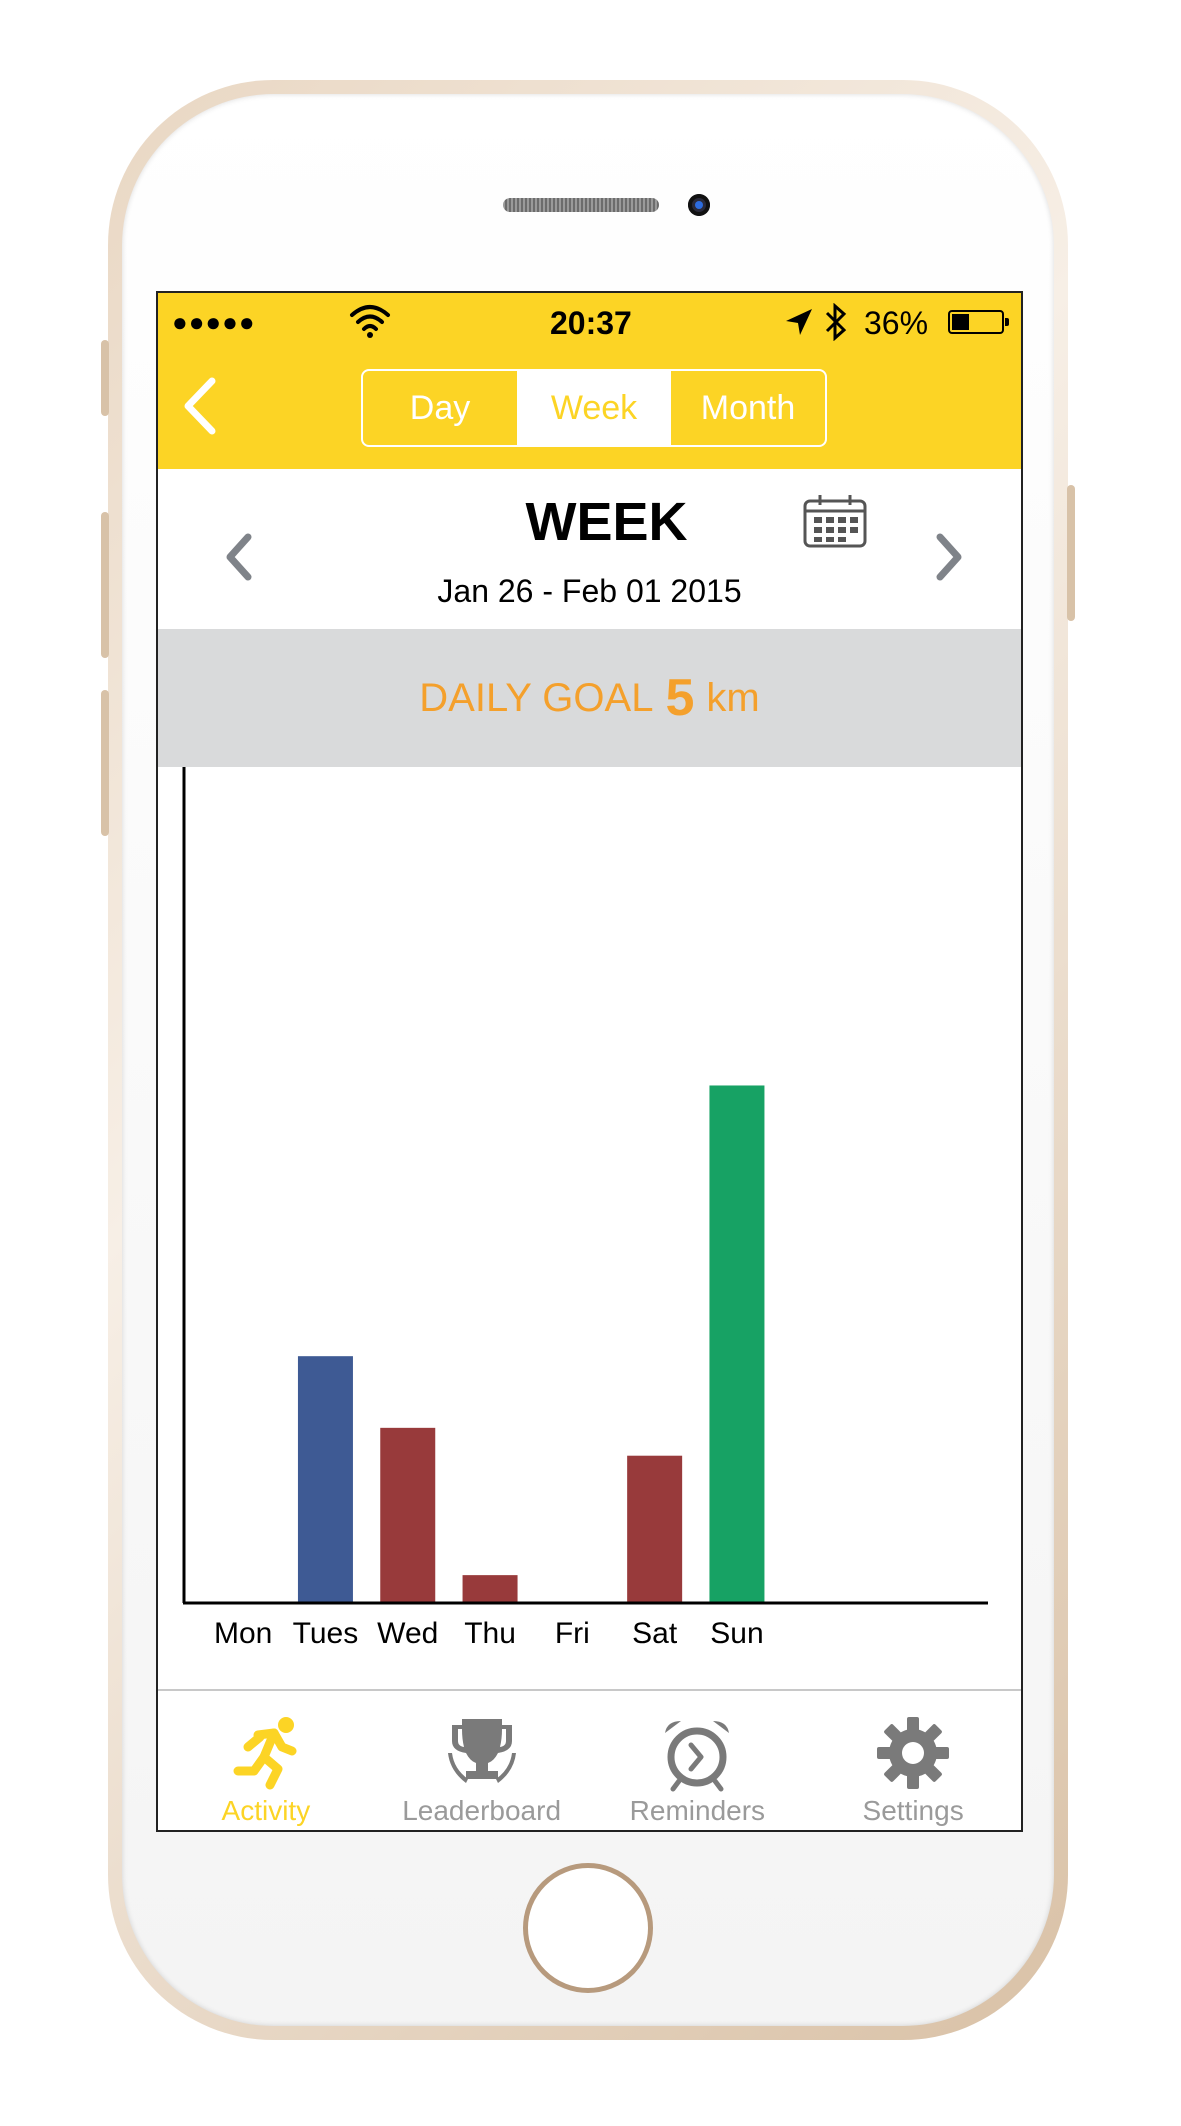  Describe the element at coordinates (655, 1632) in the screenshot. I see `x-tick-label-sat: Sat` at that location.